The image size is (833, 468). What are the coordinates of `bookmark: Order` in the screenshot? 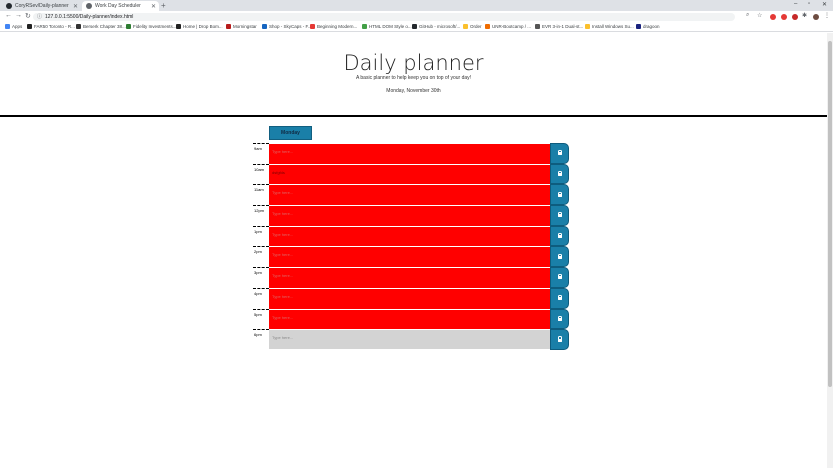 It's located at (472, 26).